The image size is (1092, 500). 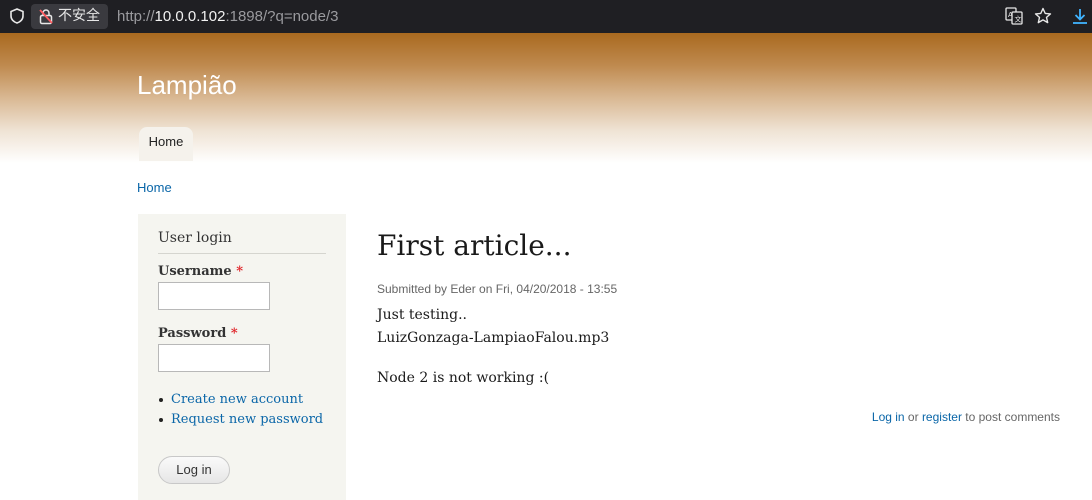 I want to click on security-label: 不安全, so click(x=79, y=16).